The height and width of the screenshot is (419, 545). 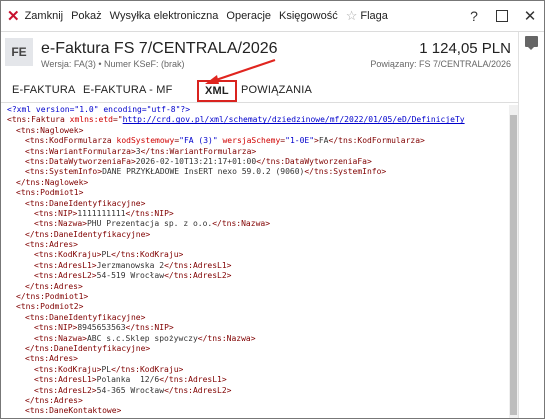 What do you see at coordinates (531, 43) in the screenshot?
I see `comment-icon` at bounding box center [531, 43].